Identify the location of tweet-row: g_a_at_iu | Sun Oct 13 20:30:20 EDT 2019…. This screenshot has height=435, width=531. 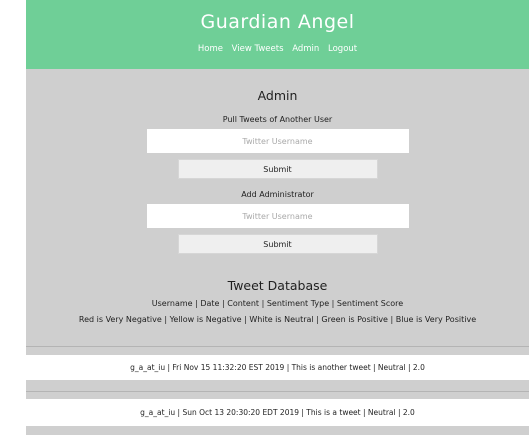
(277, 412).